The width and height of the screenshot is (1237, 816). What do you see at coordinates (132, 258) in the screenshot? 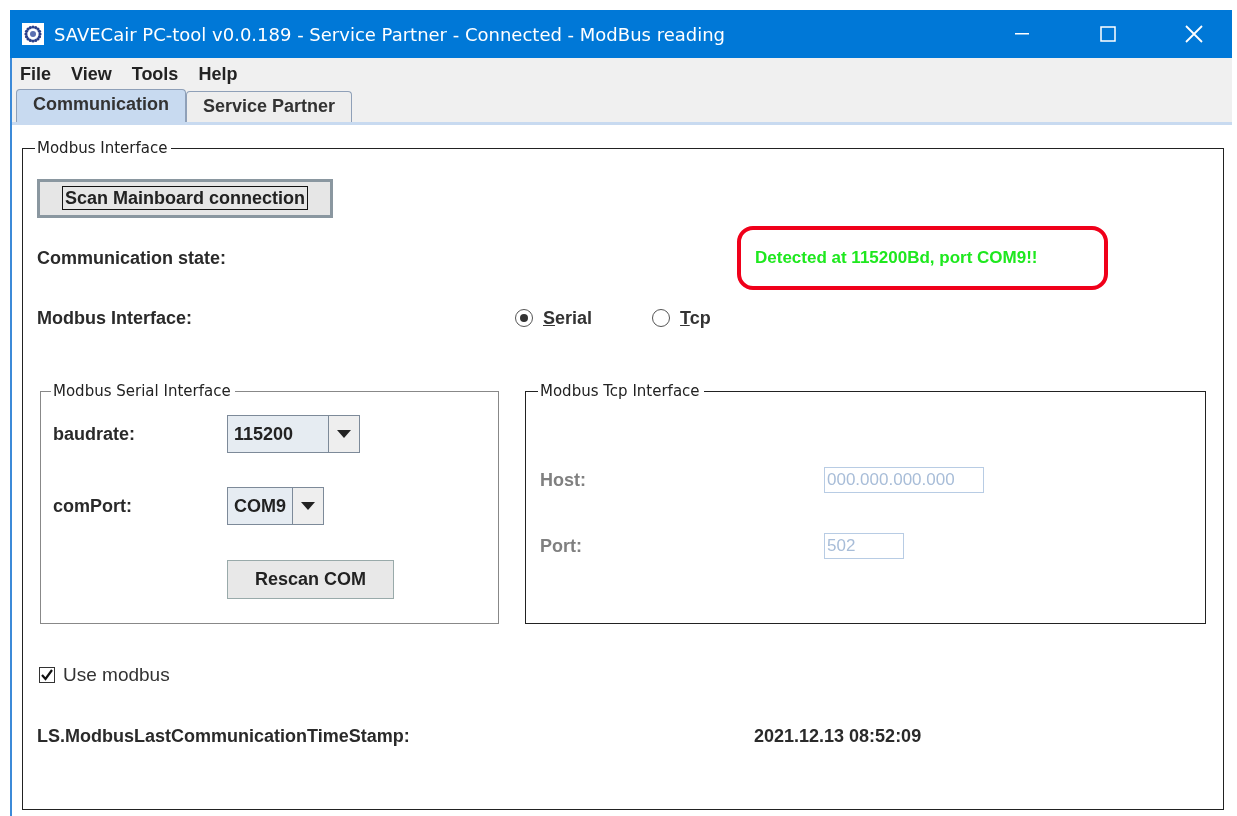
I see `field-label: Communication state:` at bounding box center [132, 258].